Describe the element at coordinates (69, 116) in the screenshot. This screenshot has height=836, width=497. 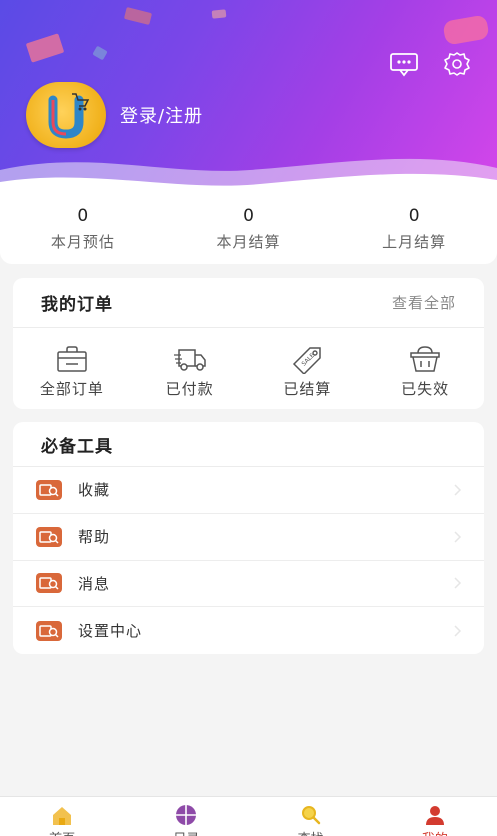
I see `app-logo-icon` at that location.